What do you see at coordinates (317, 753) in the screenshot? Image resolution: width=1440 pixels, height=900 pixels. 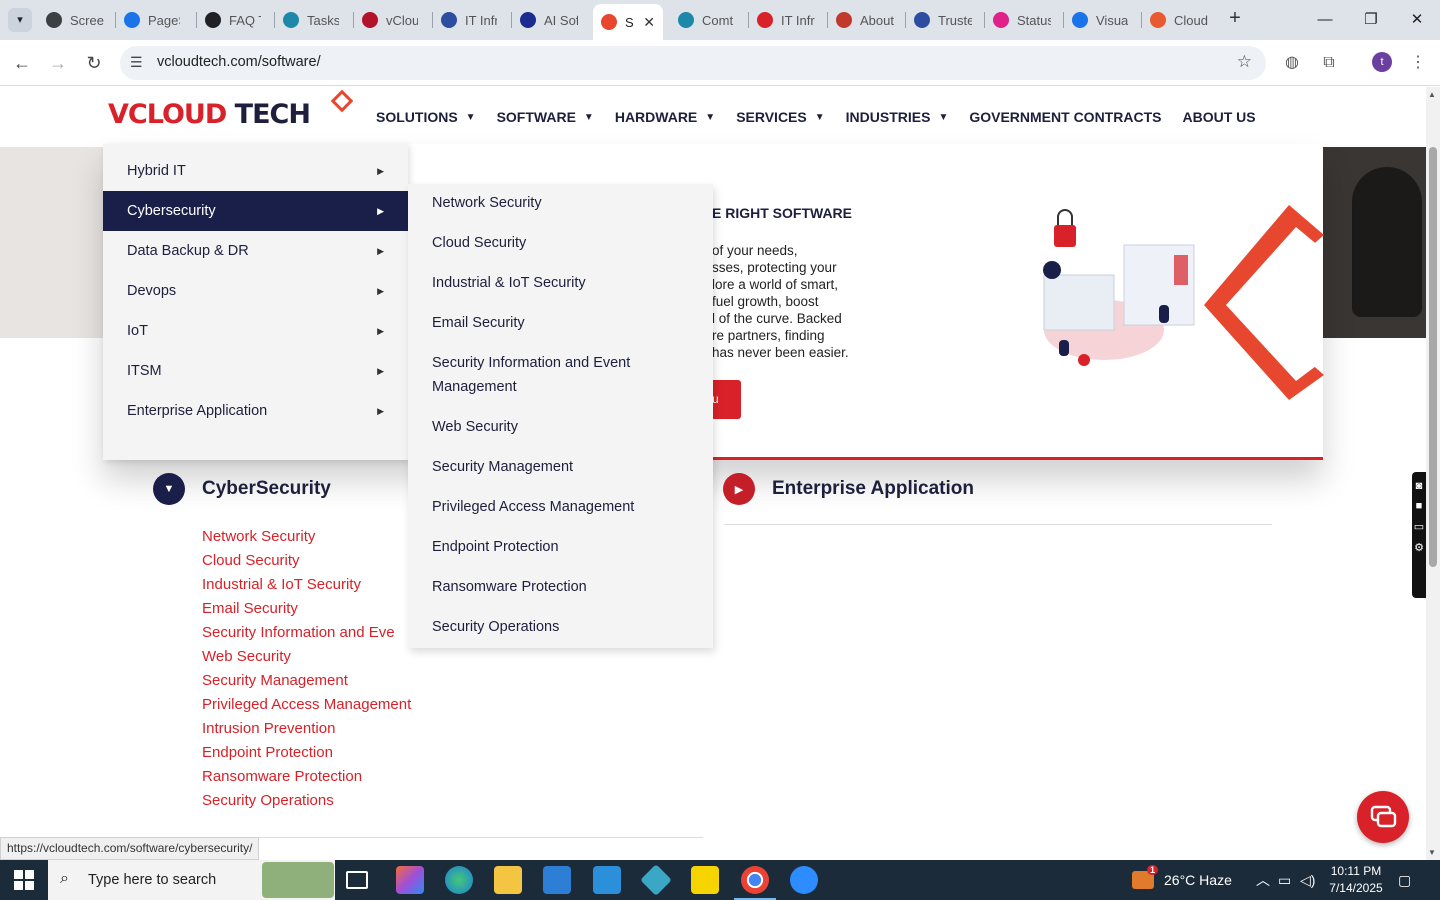 I see `cybersecurity-link: Endpoint Protection` at bounding box center [317, 753].